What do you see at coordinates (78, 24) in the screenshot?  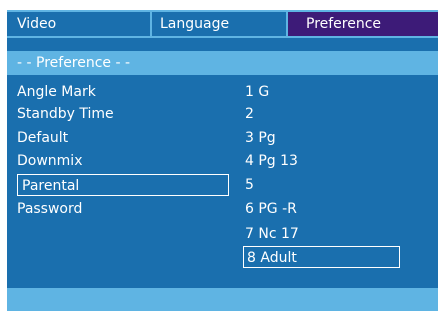 I see `tab-video: Video` at bounding box center [78, 24].